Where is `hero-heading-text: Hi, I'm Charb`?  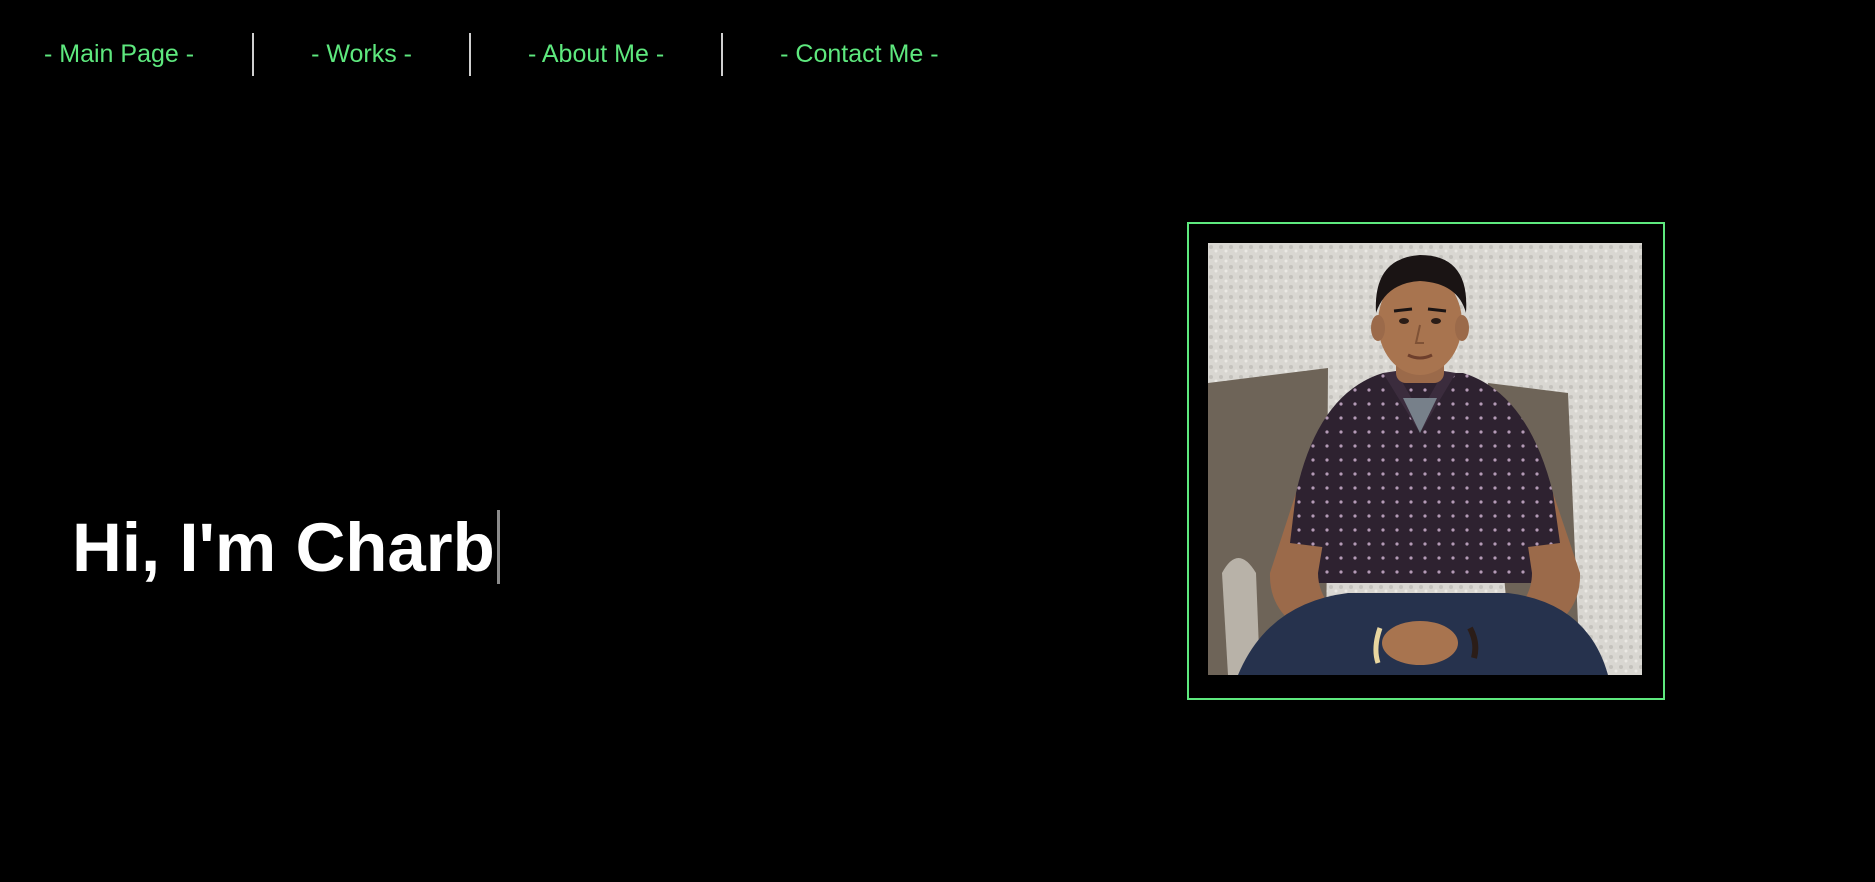
hero-heading-text: Hi, I'm Charb is located at coordinates (283, 547).